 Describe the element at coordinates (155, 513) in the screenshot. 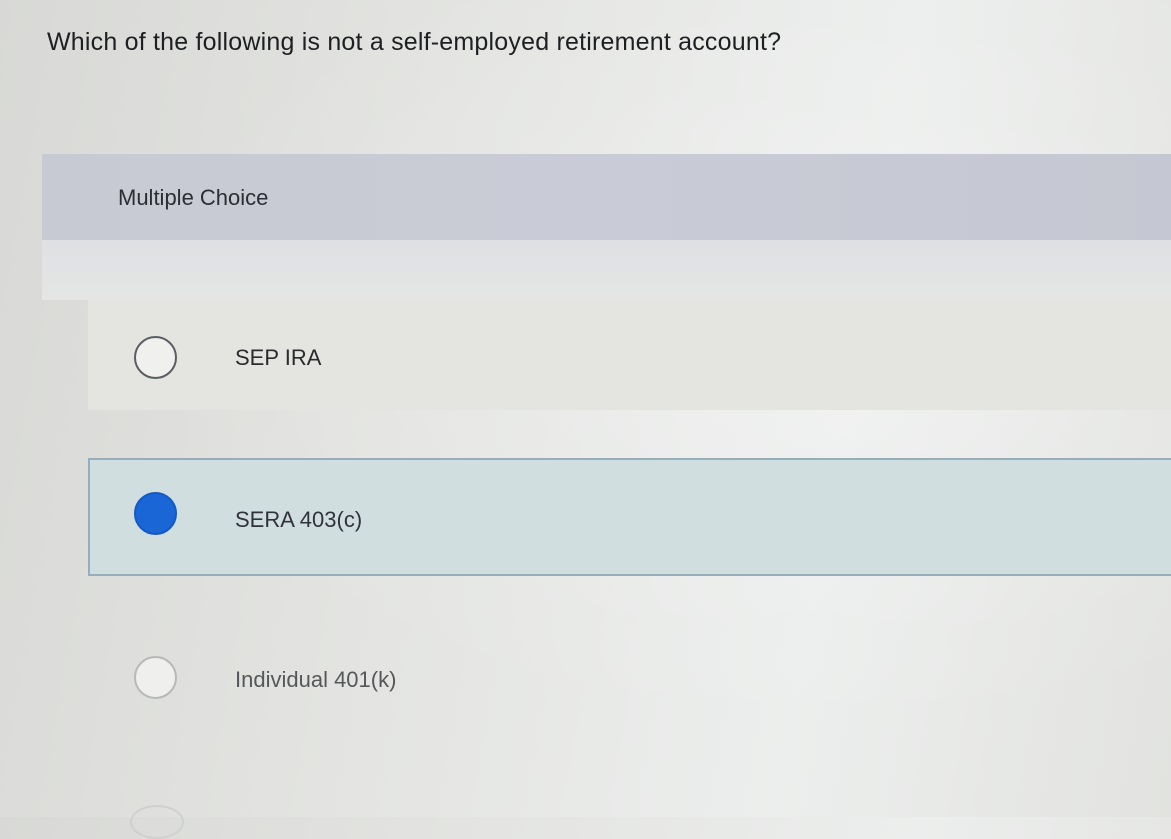

I see `radio-button-selected` at that location.